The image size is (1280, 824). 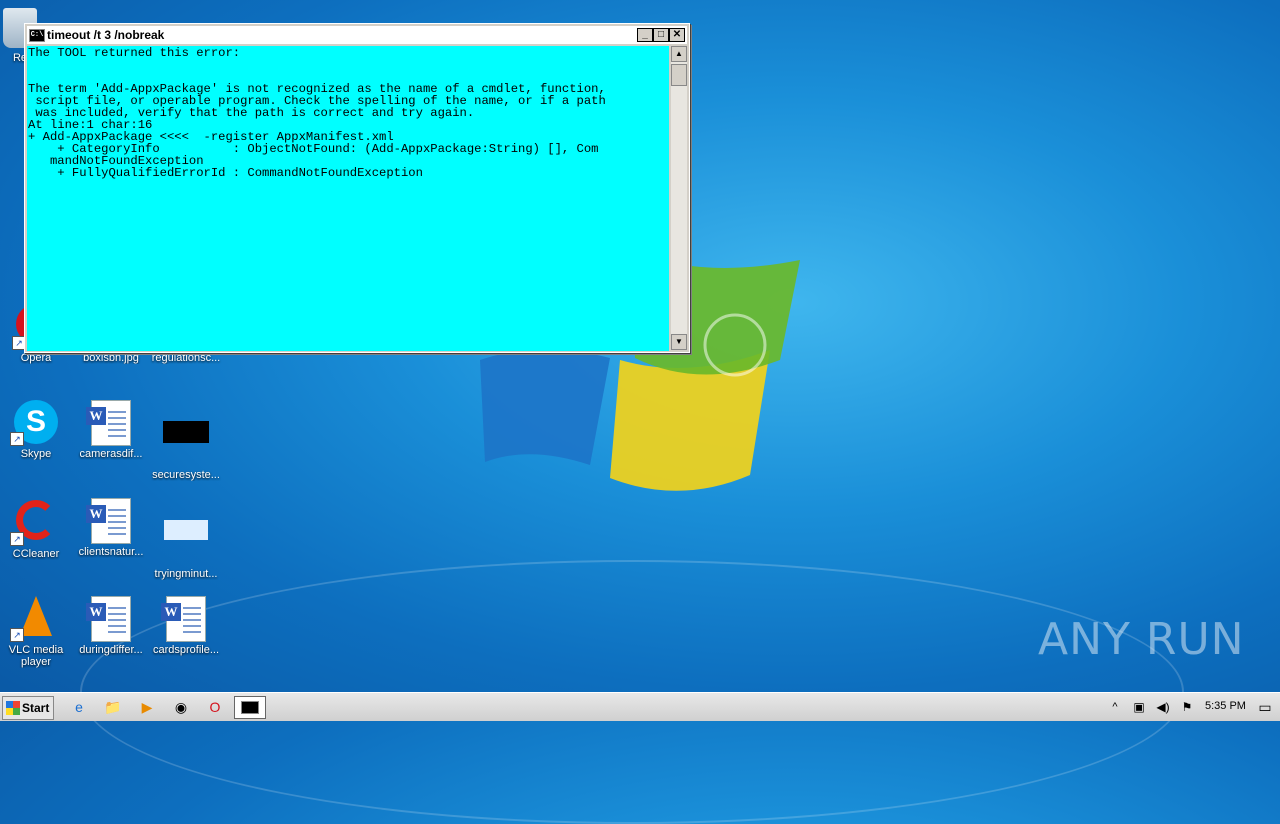 What do you see at coordinates (1225, 706) in the screenshot?
I see `clock: 5:35 PM` at bounding box center [1225, 706].